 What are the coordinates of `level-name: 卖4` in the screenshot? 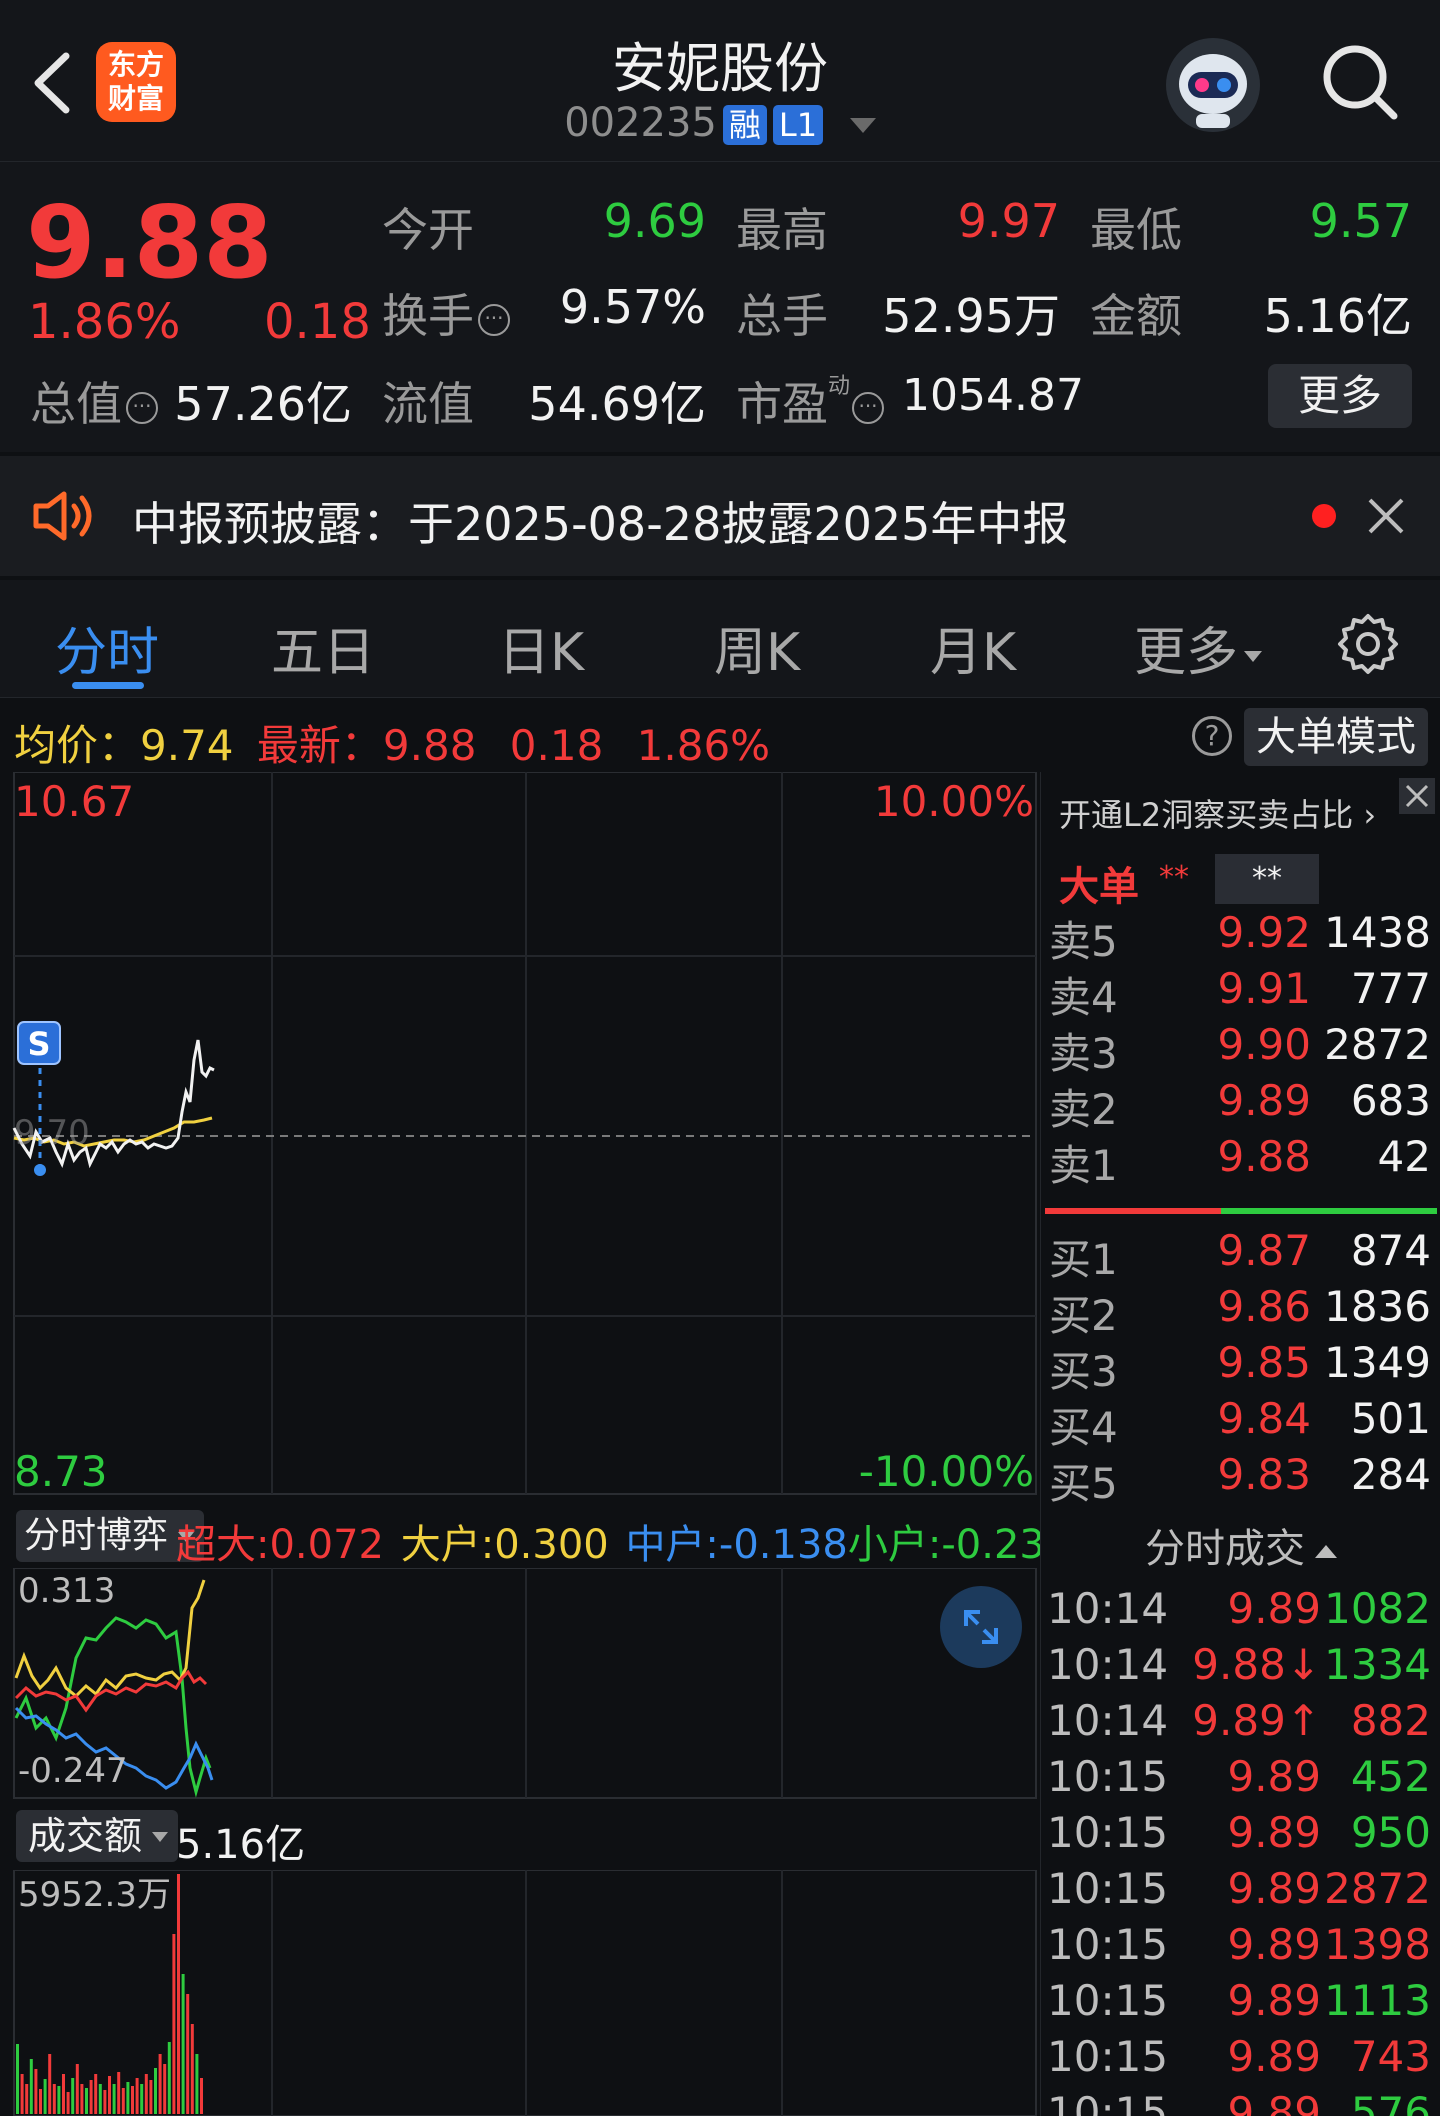 It's located at (1083, 997).